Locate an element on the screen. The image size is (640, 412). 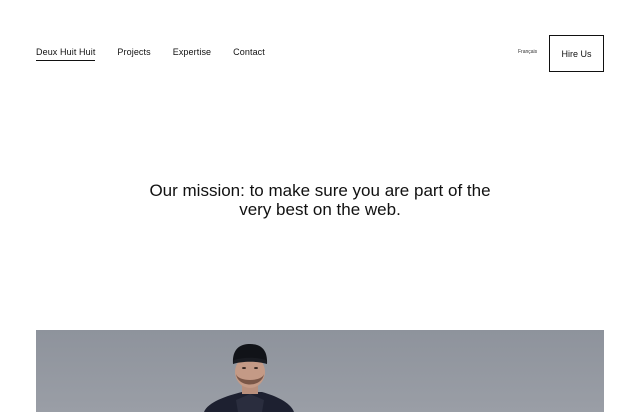
brand-home-link: Deux Huit Huit is located at coordinates (66, 53).